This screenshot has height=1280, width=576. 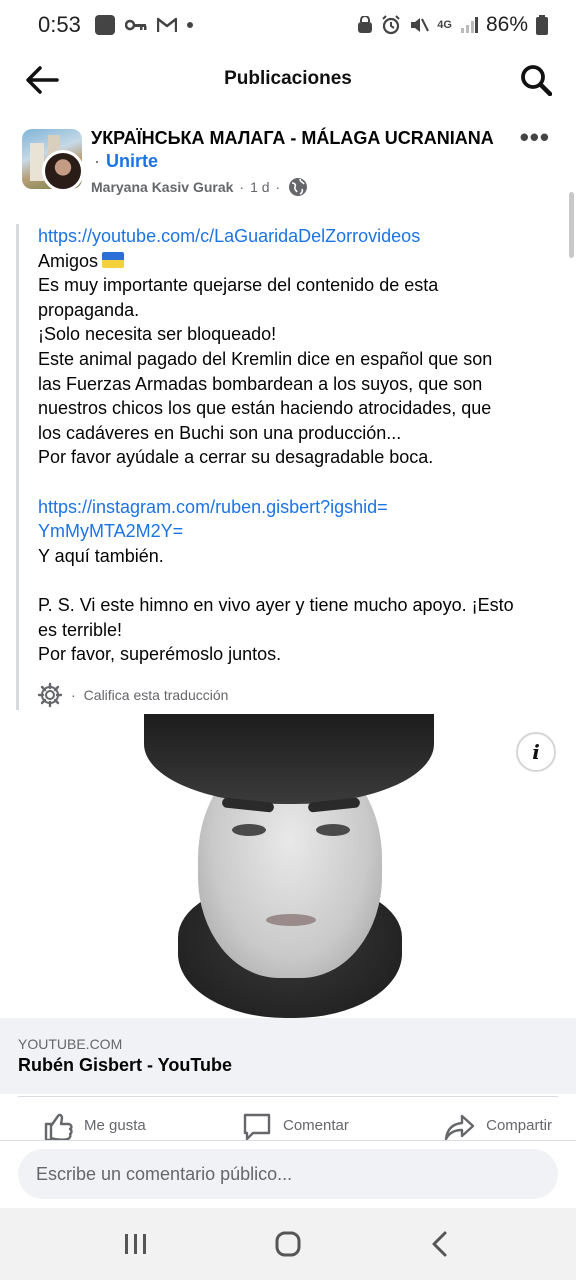 I want to click on share-button: Compartir, so click(x=498, y=1125).